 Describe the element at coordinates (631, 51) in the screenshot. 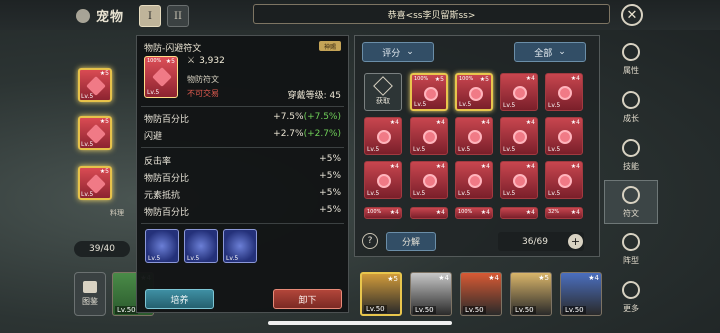

I see `info-icon` at that location.